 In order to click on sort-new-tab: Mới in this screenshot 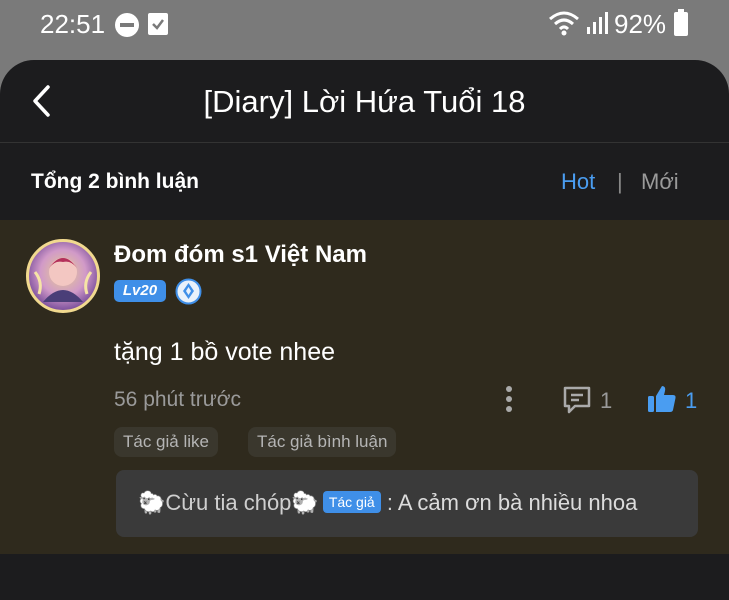, I will do `click(660, 182)`.